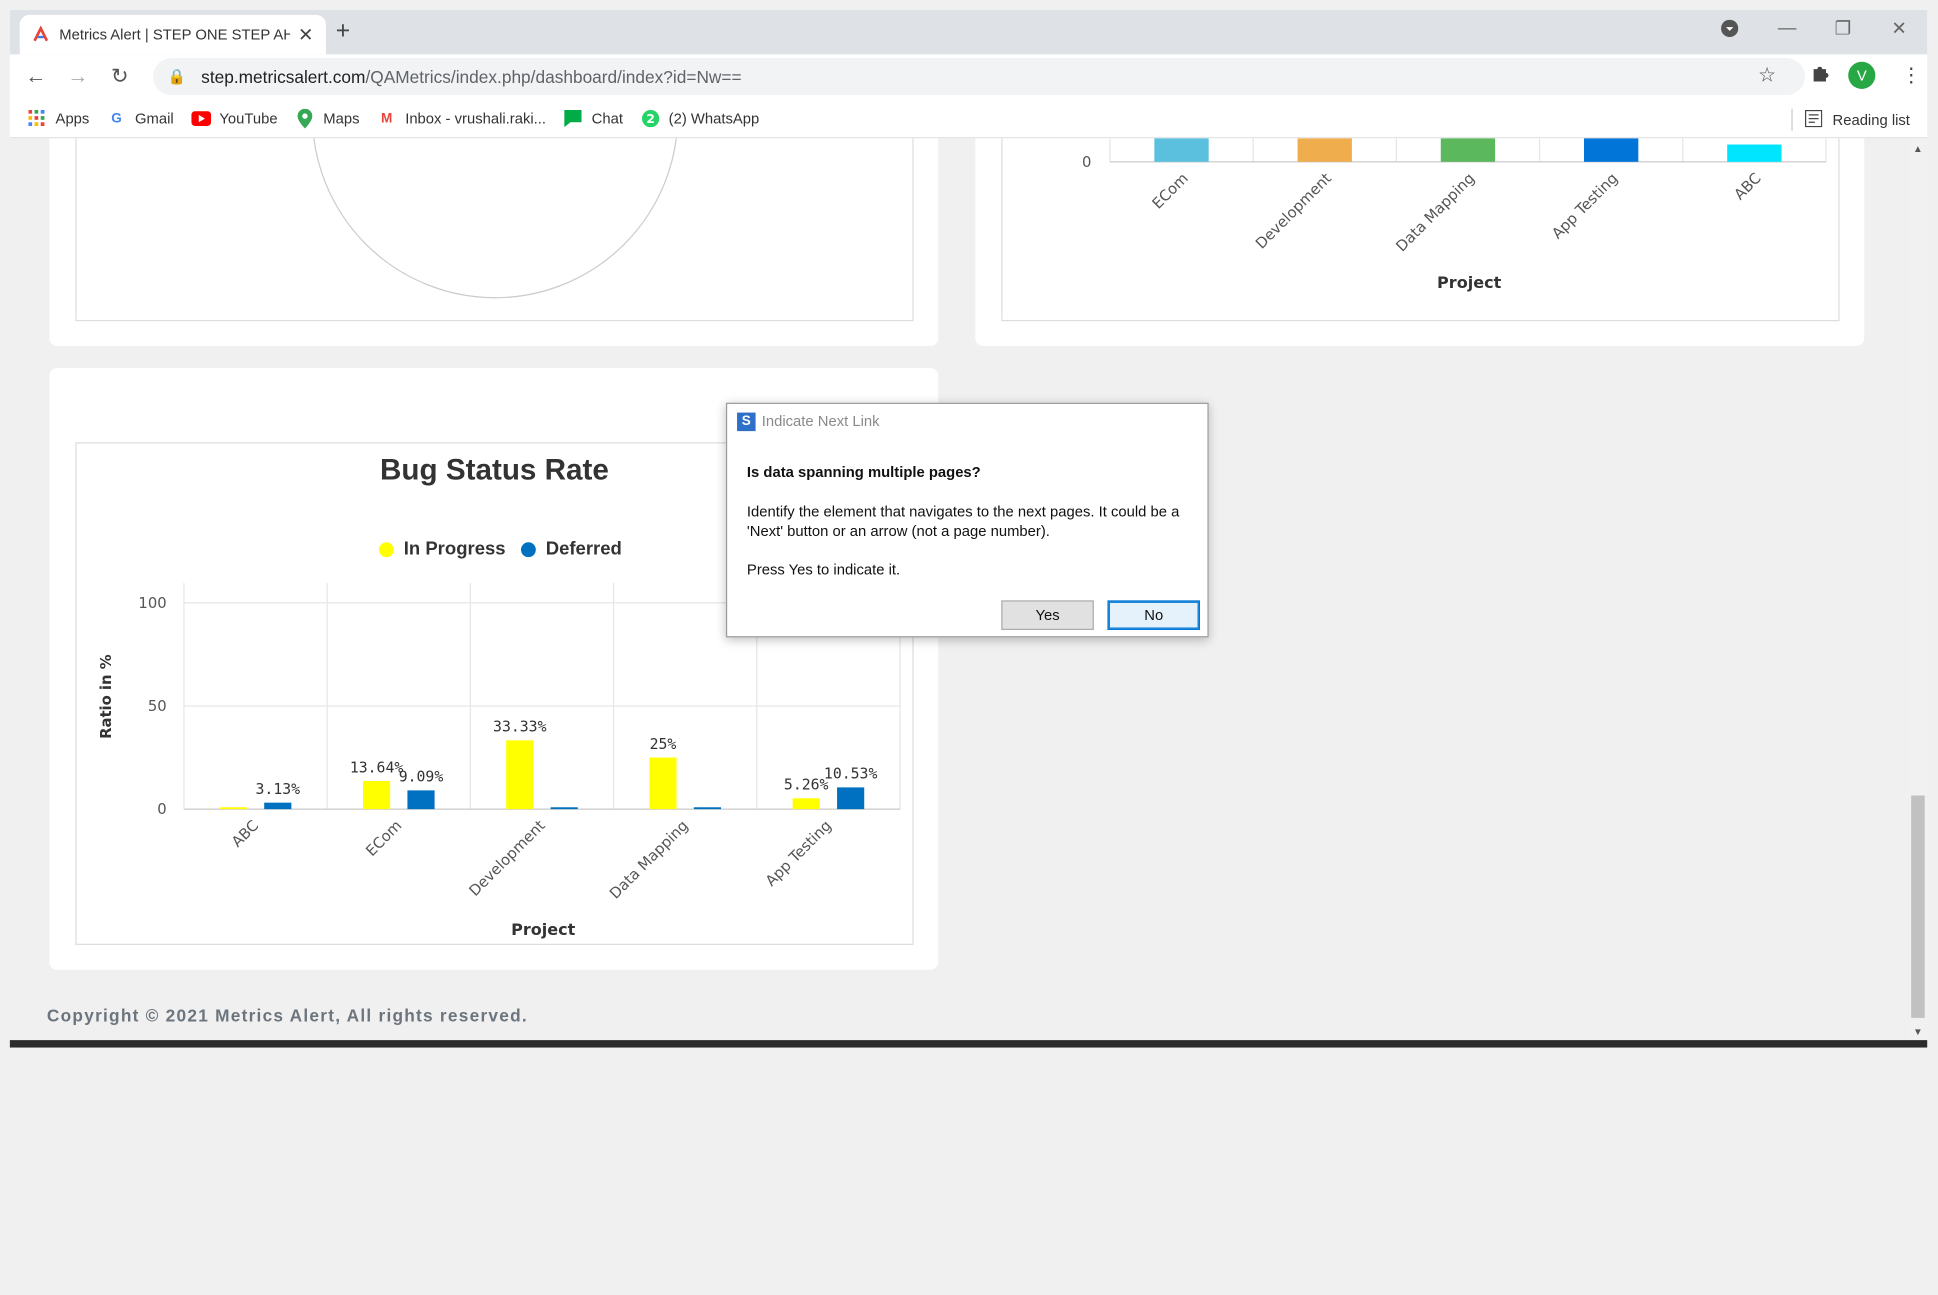  I want to click on dialog-title: Indicate Next Link, so click(820, 421).